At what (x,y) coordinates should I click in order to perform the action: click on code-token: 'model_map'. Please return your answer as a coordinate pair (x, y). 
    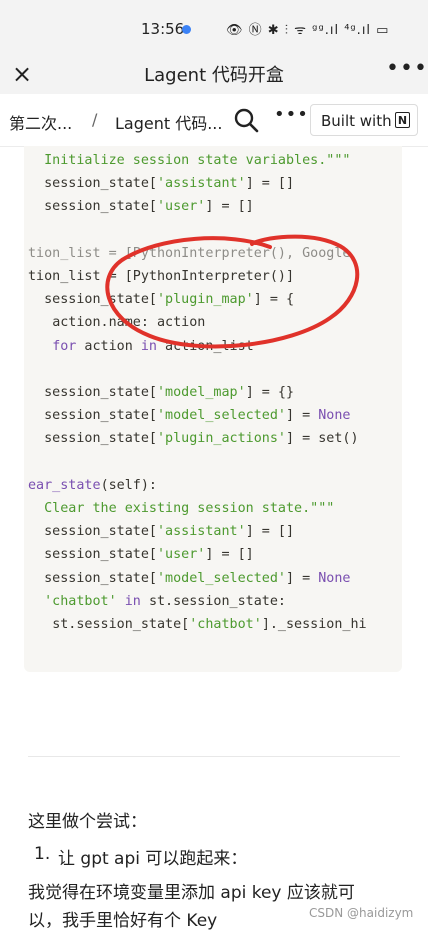
    Looking at the image, I should click on (201, 392).